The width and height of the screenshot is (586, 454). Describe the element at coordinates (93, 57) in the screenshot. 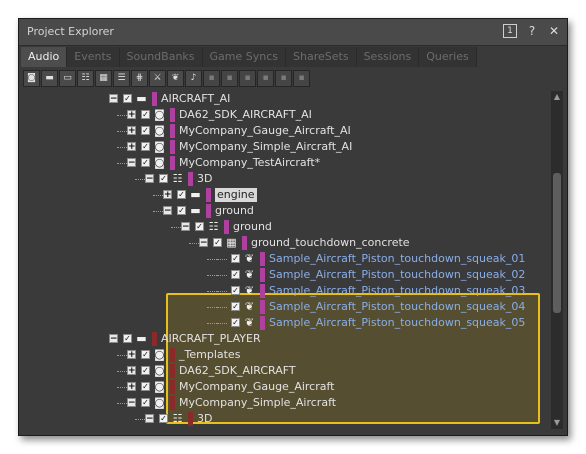

I see `tab-events: Events` at that location.